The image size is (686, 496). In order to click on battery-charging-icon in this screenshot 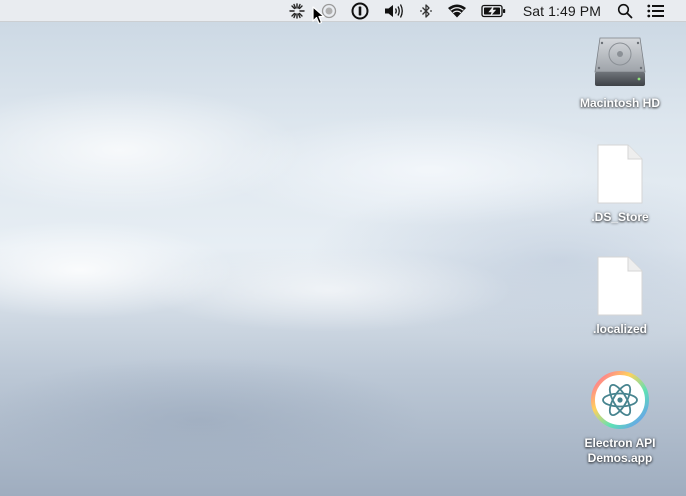, I will do `click(494, 11)`.